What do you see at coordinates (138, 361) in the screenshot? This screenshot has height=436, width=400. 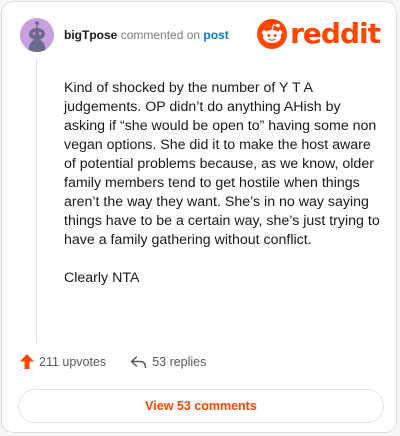 I see `reply-arrow-icon` at bounding box center [138, 361].